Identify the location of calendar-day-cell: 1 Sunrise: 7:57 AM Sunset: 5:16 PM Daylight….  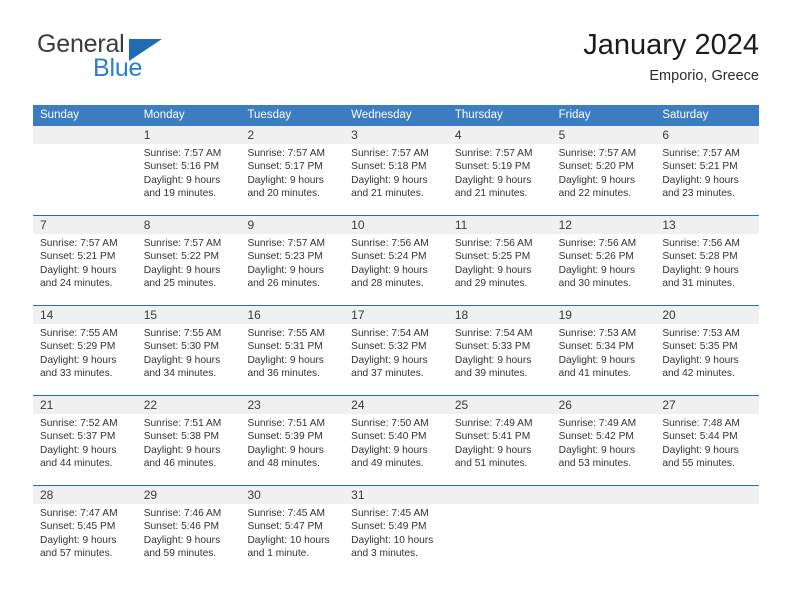
(188, 170).